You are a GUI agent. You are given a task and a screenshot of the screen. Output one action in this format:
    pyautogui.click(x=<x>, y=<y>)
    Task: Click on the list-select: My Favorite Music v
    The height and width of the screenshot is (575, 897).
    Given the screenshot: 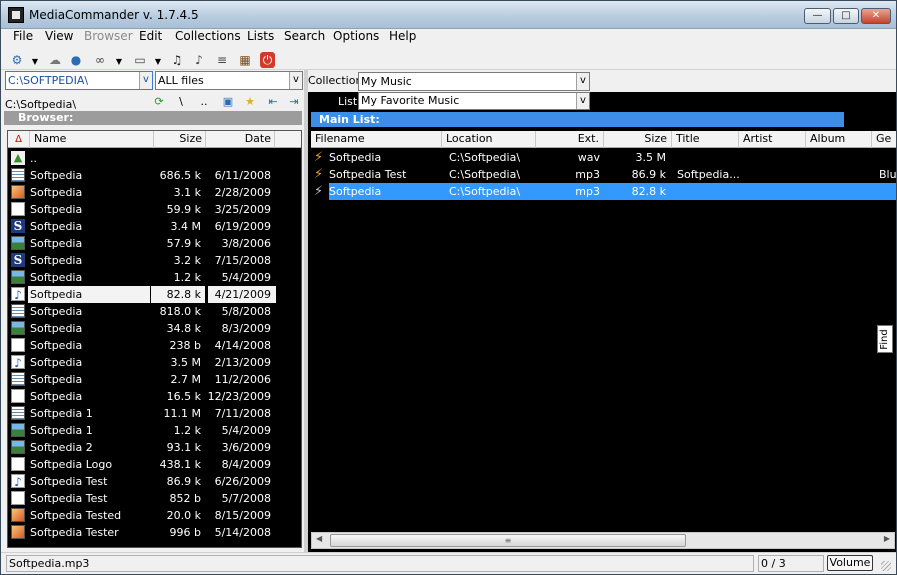 What is the action you would take?
    pyautogui.click(x=474, y=101)
    